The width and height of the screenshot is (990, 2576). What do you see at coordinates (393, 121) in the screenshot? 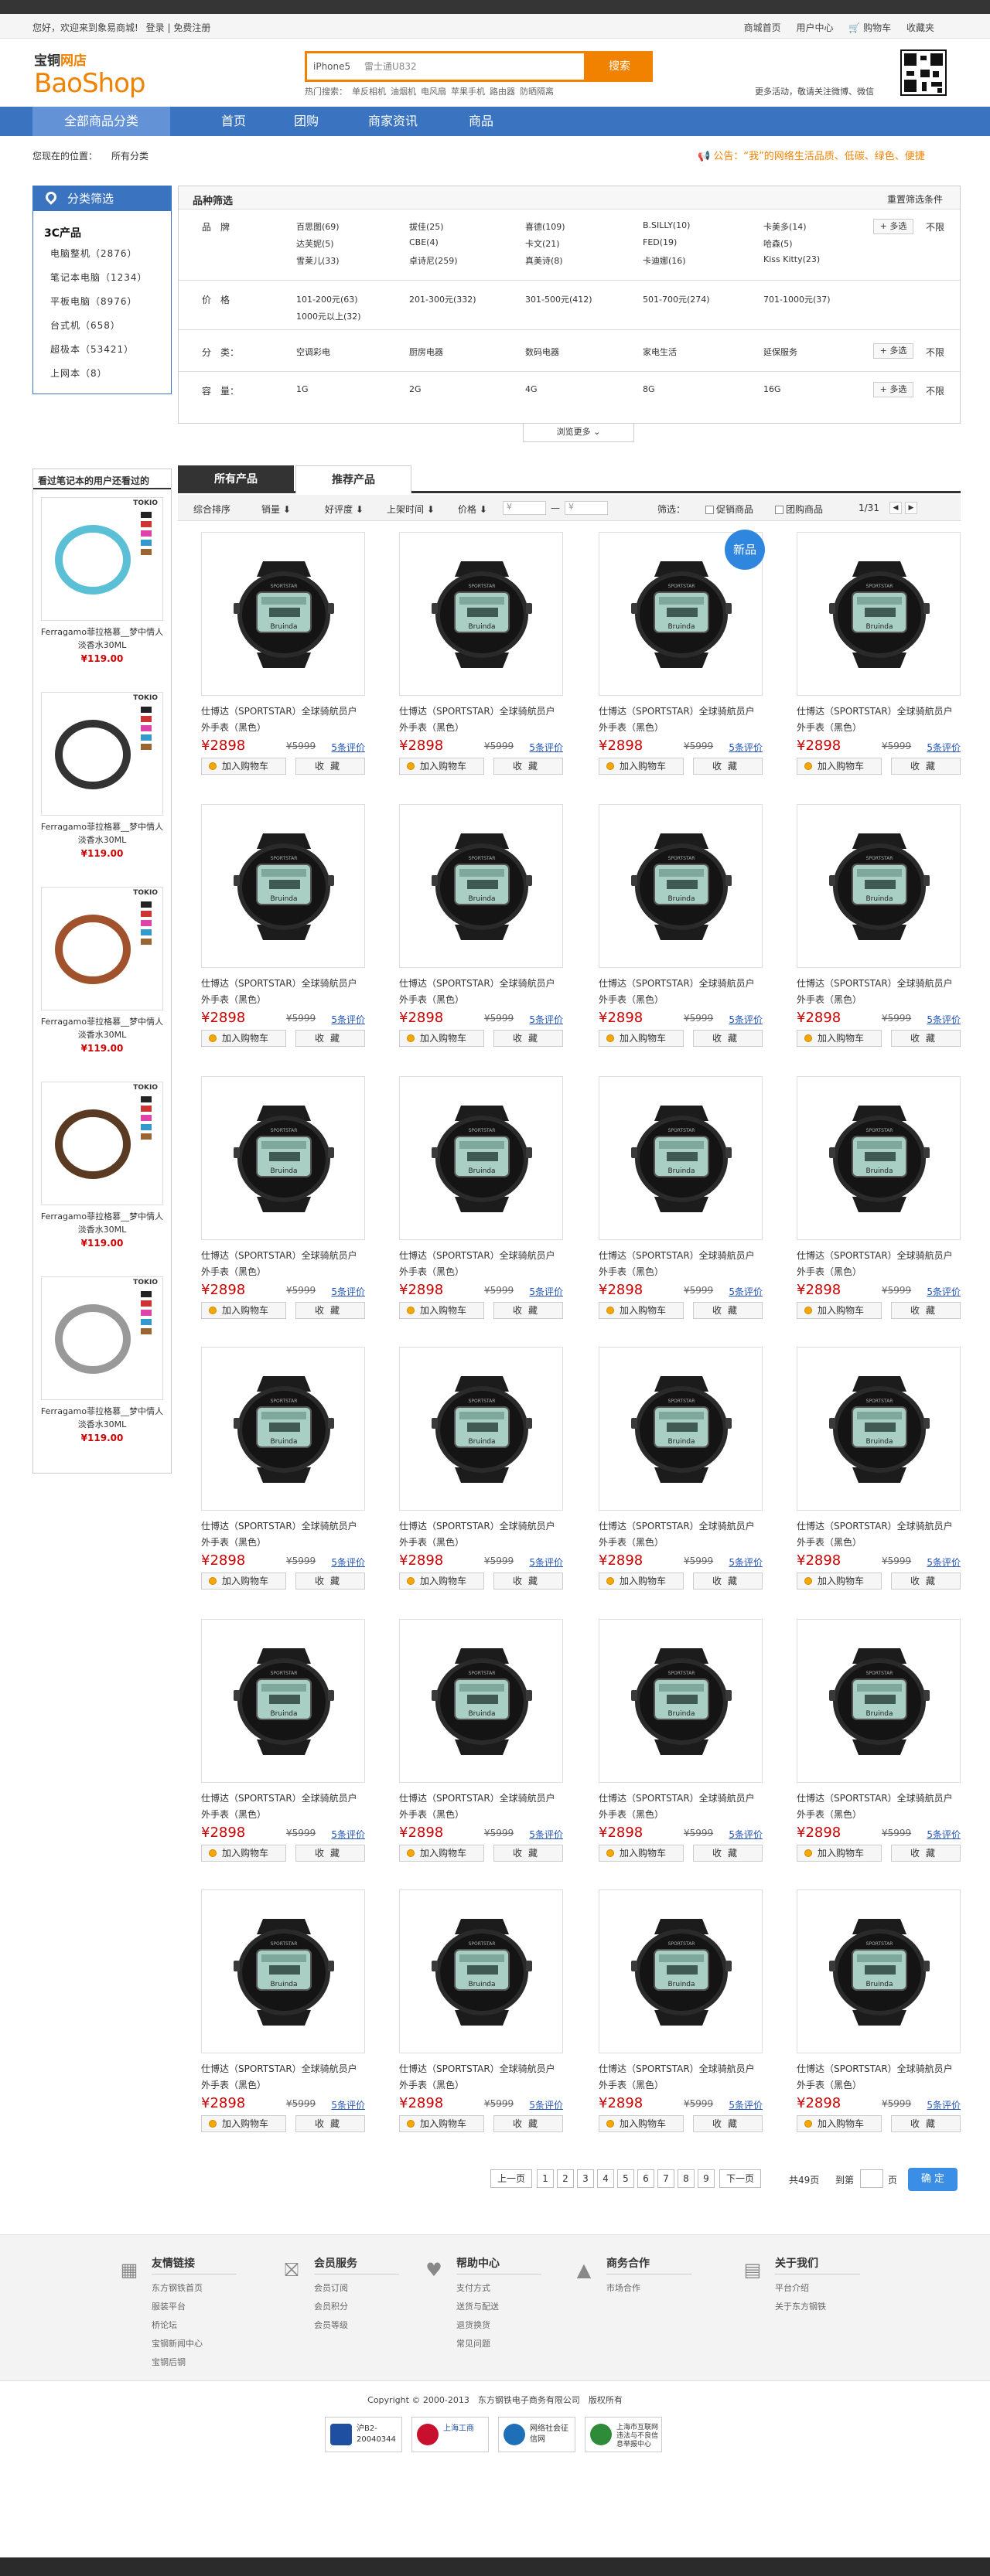
I see `nav-news: 商家资讯` at bounding box center [393, 121].